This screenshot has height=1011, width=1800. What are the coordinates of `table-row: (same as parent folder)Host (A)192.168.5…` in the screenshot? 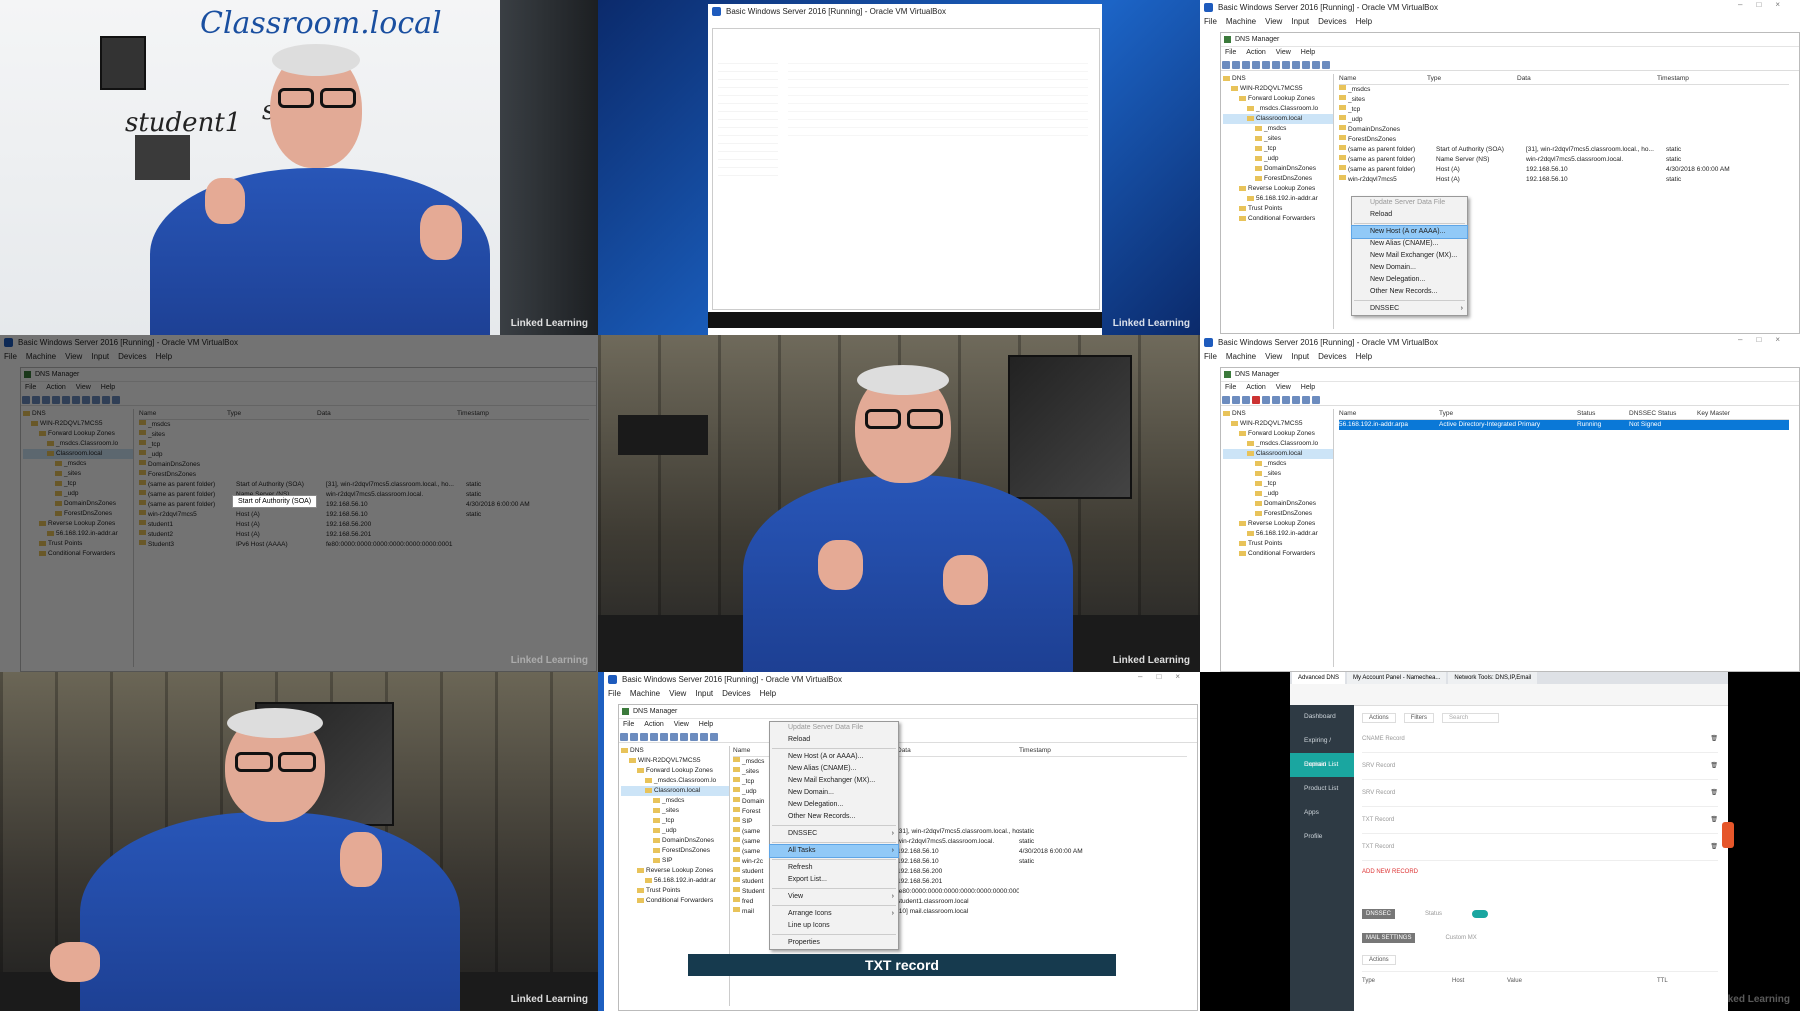 It's located at (1564, 170).